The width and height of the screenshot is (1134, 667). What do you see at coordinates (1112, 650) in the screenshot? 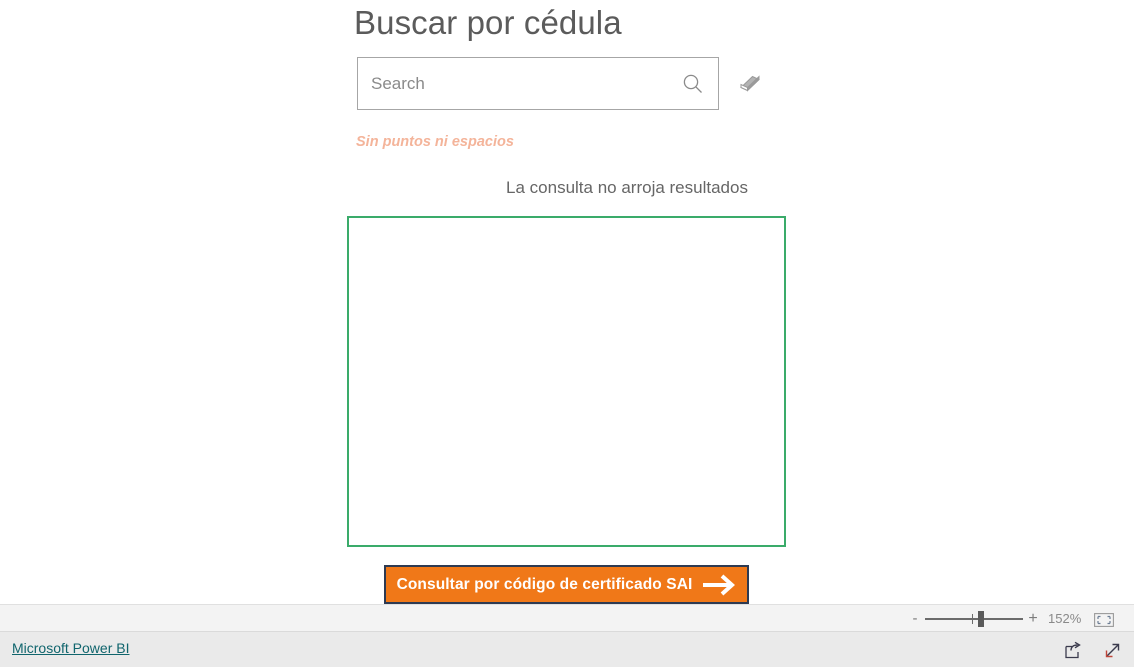
I see `fullscreen-icon` at bounding box center [1112, 650].